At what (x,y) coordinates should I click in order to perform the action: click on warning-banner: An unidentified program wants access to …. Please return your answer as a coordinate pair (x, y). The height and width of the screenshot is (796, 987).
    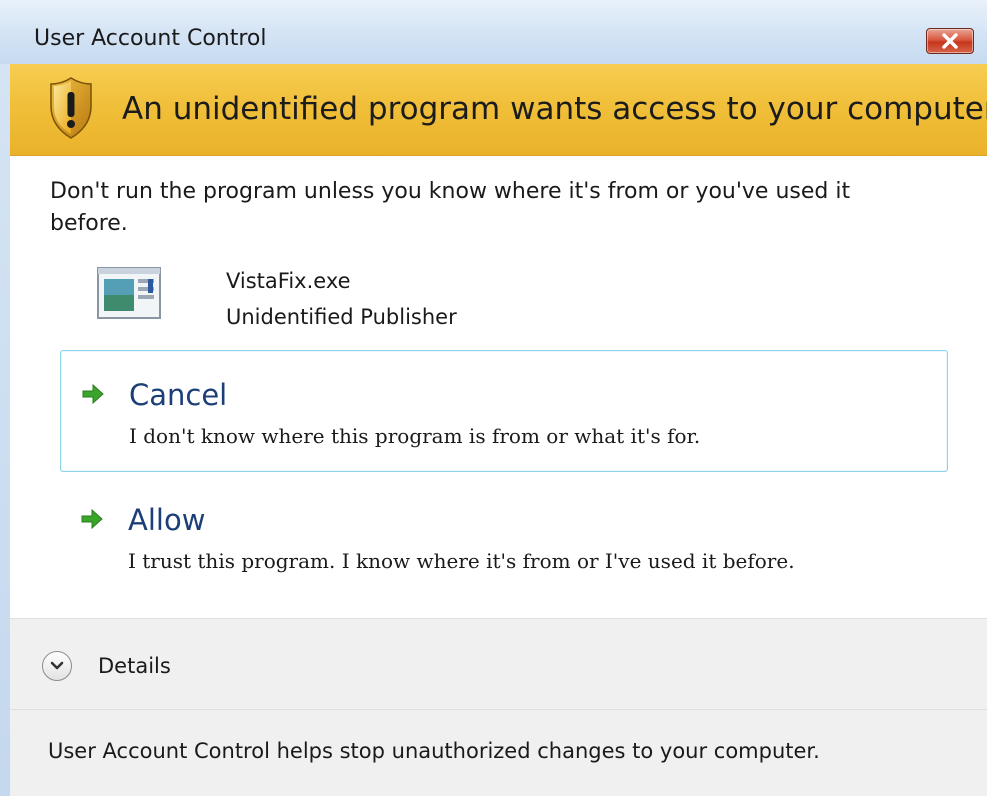
    Looking at the image, I should click on (498, 110).